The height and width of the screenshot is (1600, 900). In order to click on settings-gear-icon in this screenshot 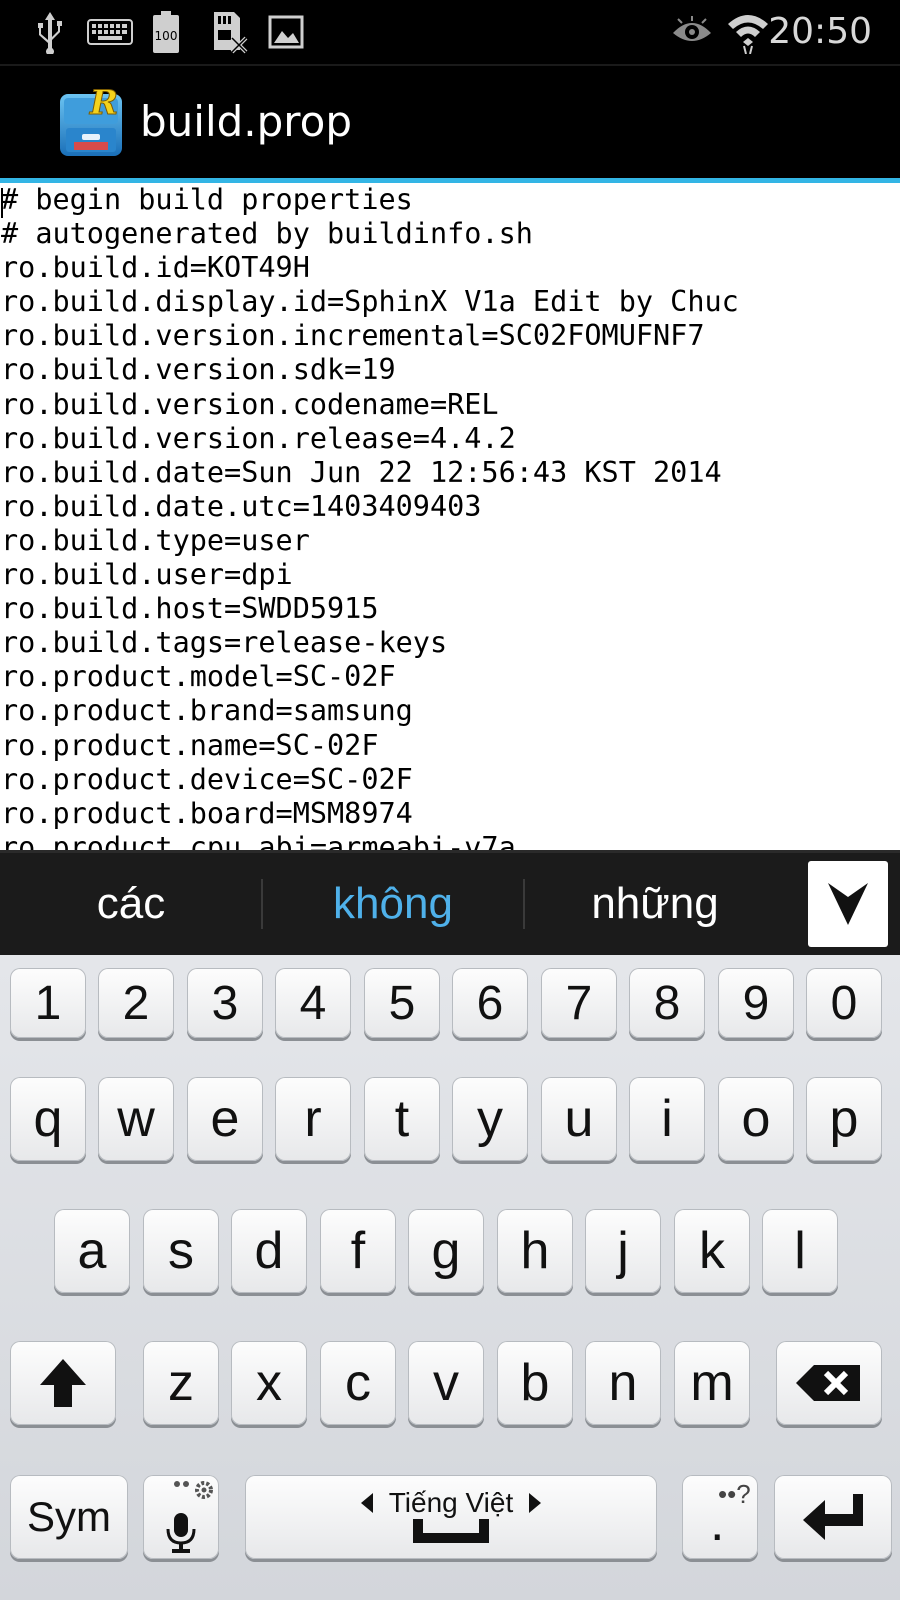, I will do `click(193, 1490)`.